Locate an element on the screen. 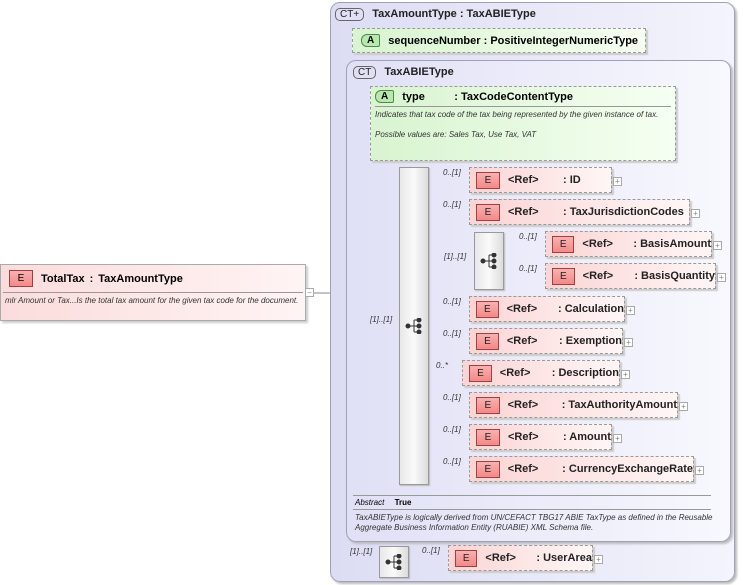 The image size is (743, 585). inner-sequence-cardinality: [1]..[1] is located at coordinates (455, 256).